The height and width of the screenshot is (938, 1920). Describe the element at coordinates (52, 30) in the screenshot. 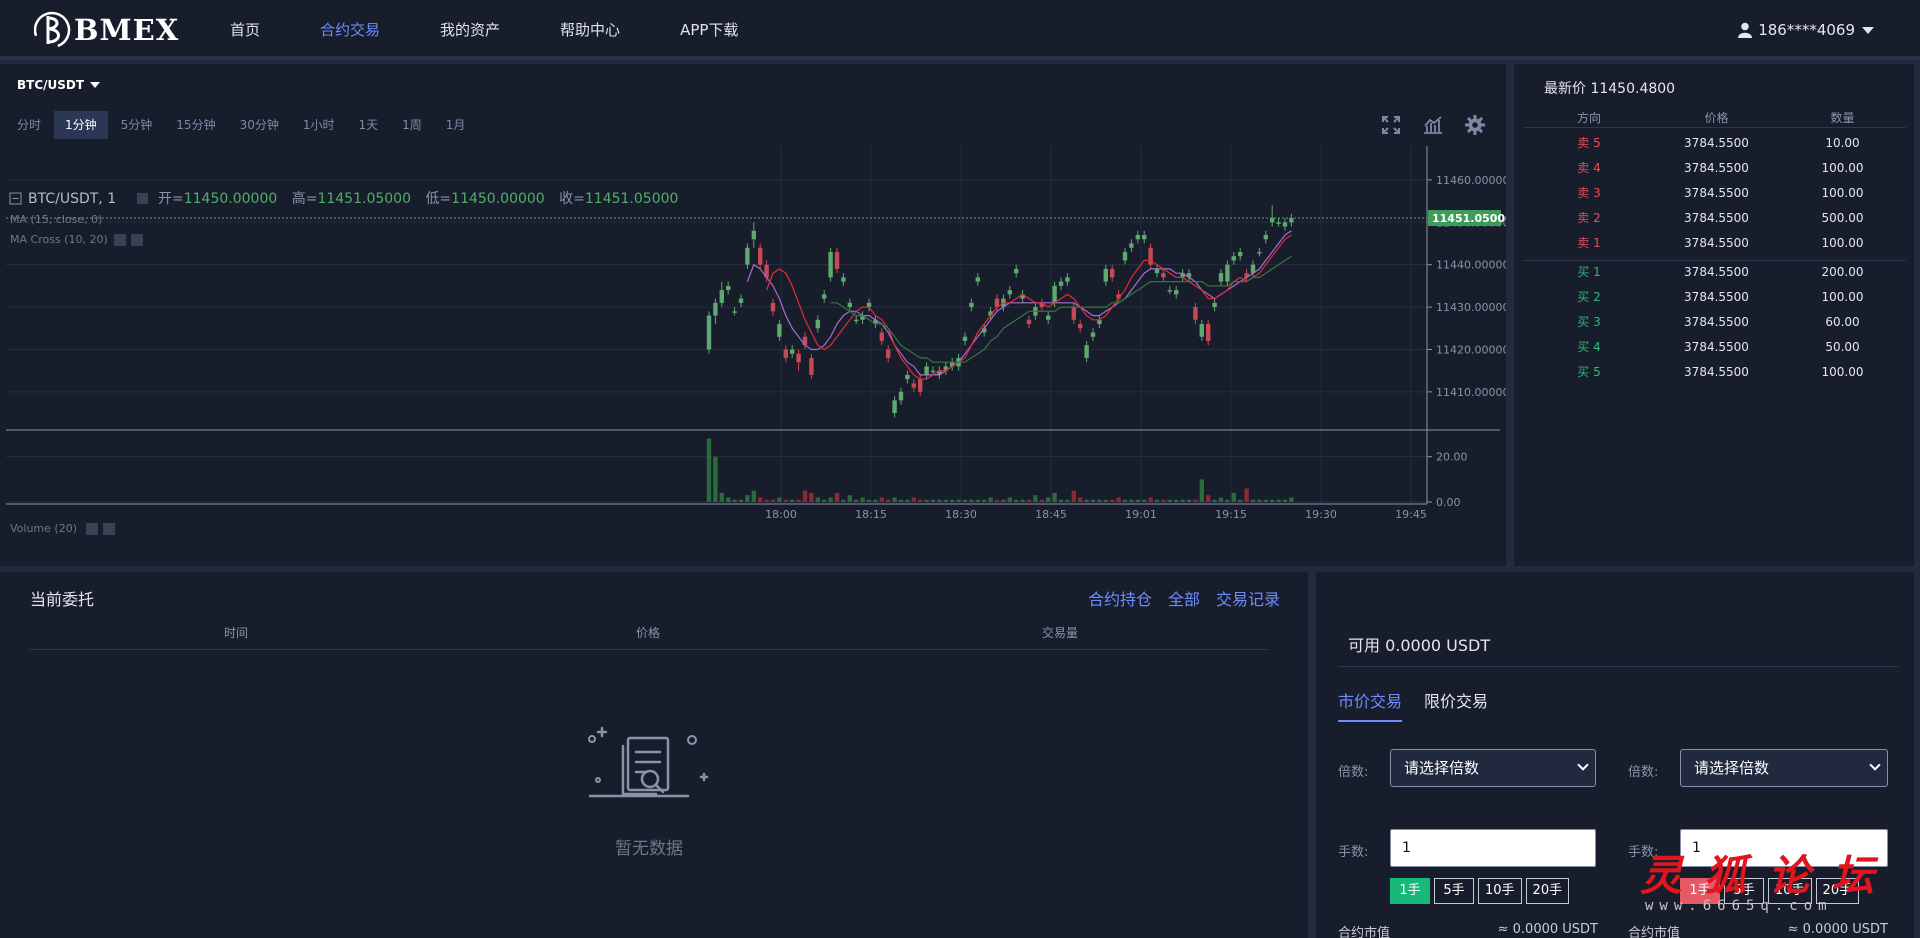

I see `logo-mark-icon` at that location.